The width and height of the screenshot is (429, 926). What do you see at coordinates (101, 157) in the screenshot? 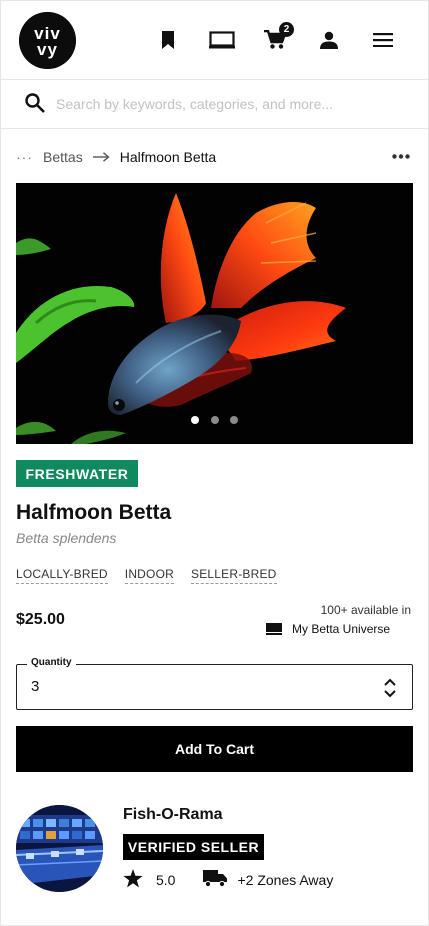
I see `breadcrumb-arrow-icon` at bounding box center [101, 157].